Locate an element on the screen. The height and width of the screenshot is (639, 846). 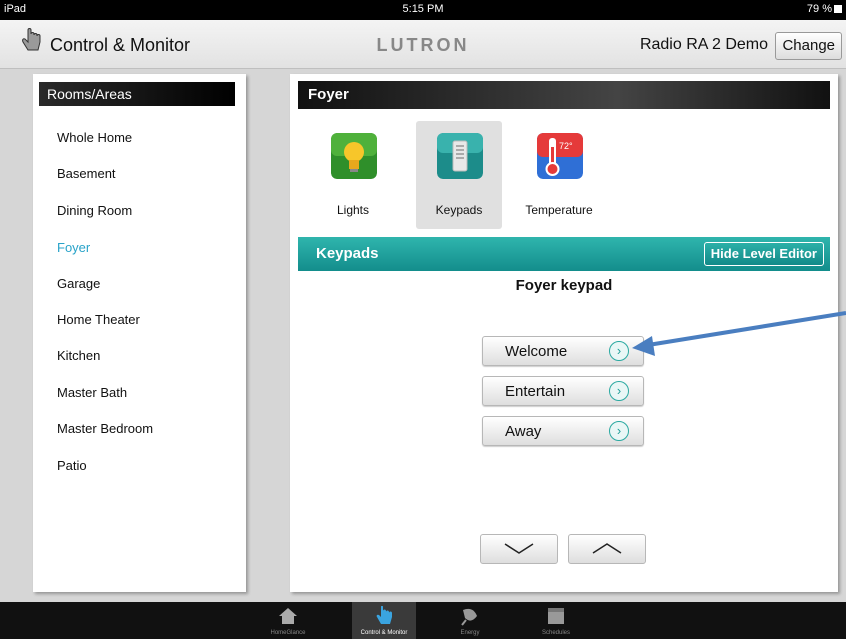
keypad-button-welcome: Welcome › is located at coordinates (563, 351).